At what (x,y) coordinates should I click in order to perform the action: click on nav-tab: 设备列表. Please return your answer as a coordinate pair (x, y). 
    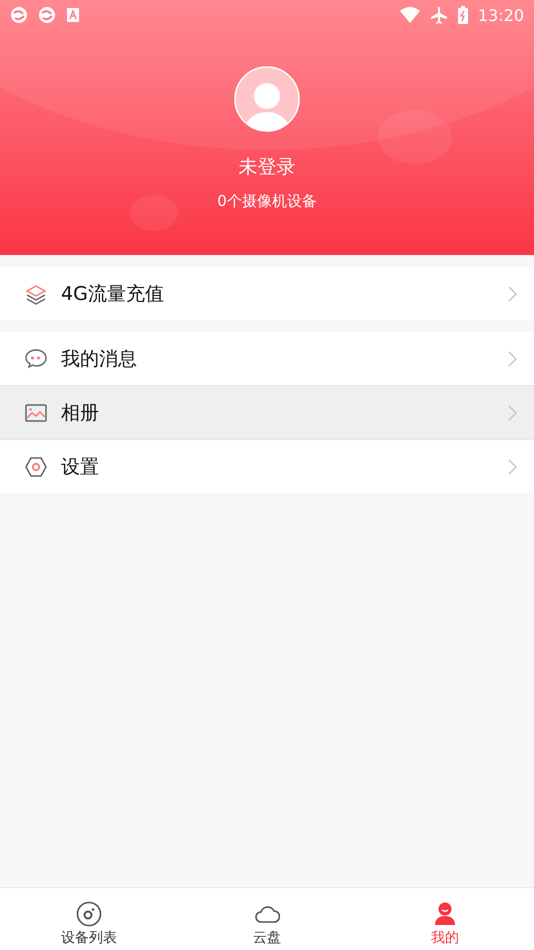
    Looking at the image, I should click on (89, 919).